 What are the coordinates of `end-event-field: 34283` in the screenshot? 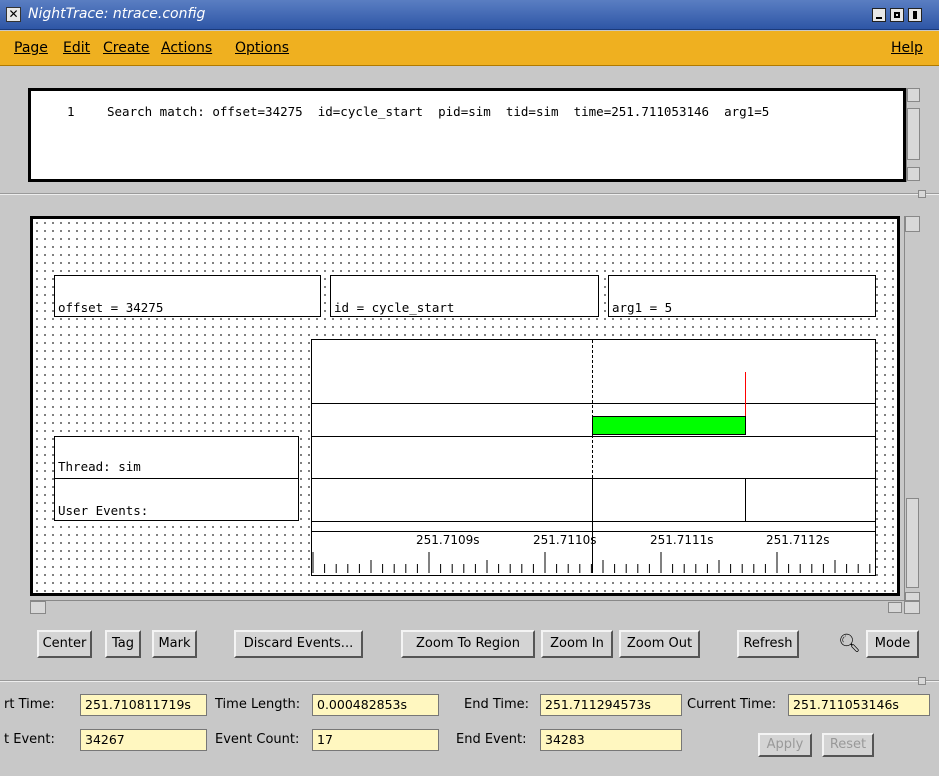 It's located at (611, 740).